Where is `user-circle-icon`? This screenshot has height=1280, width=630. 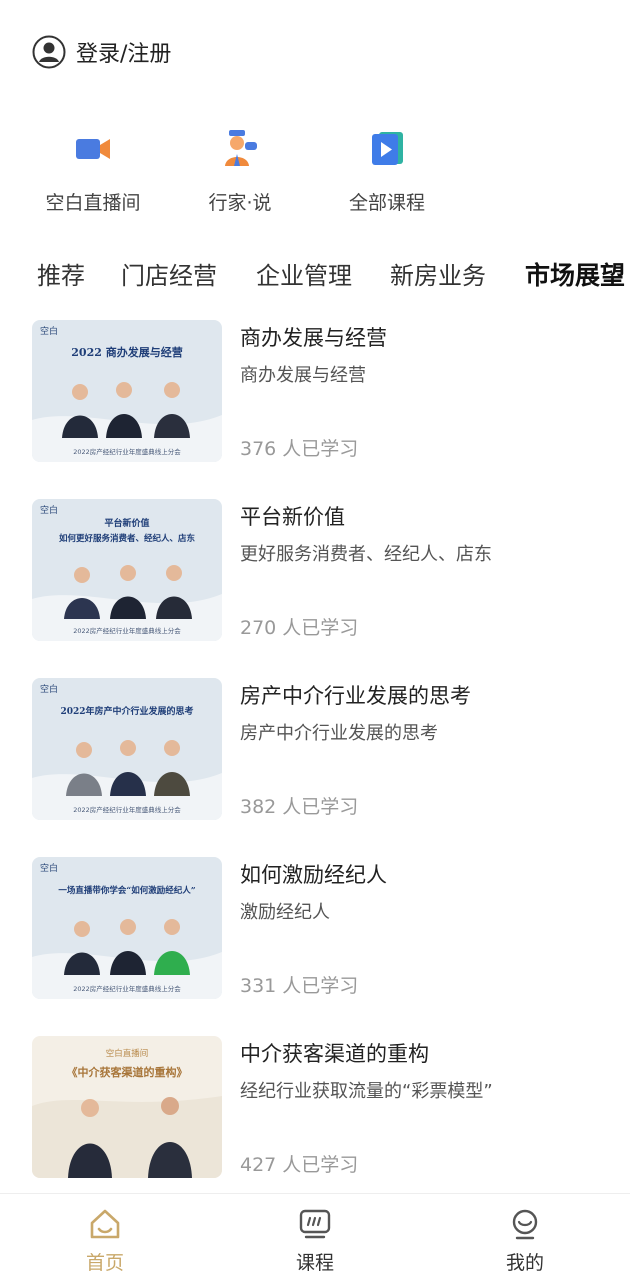 user-circle-icon is located at coordinates (49, 52).